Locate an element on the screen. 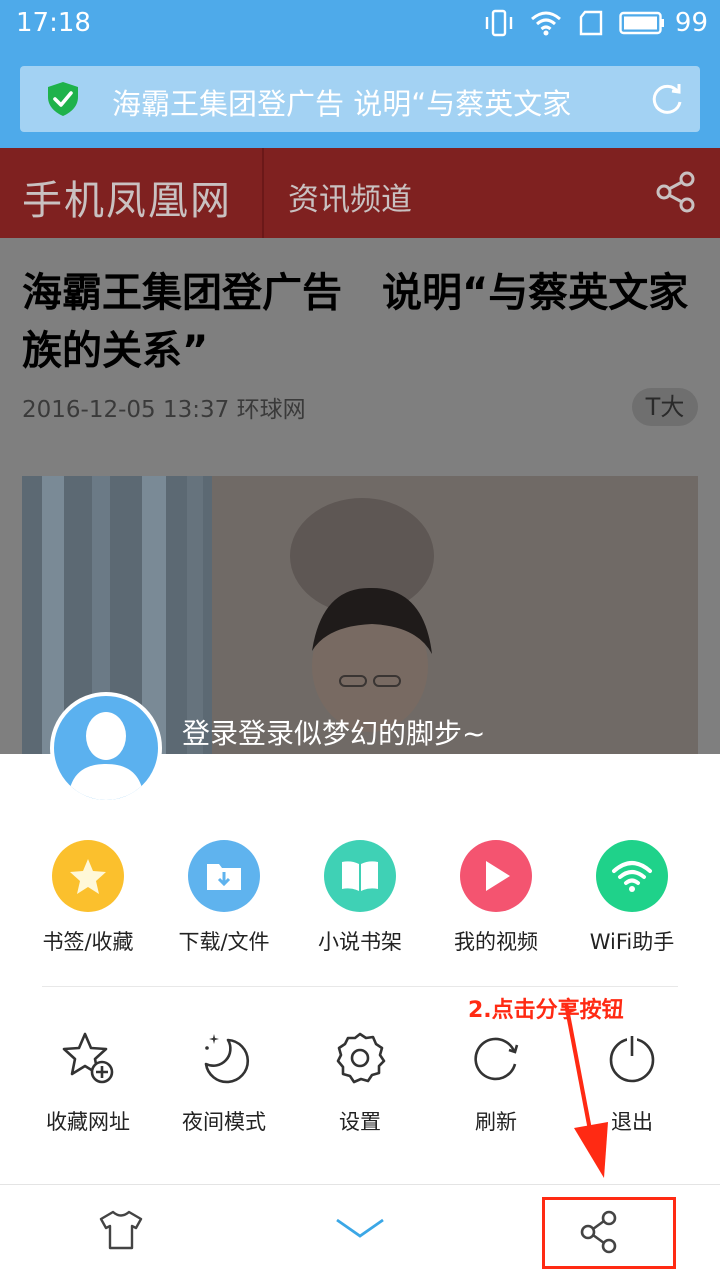 The height and width of the screenshot is (1280, 720). bottom-toolbar is located at coordinates (360, 1232).